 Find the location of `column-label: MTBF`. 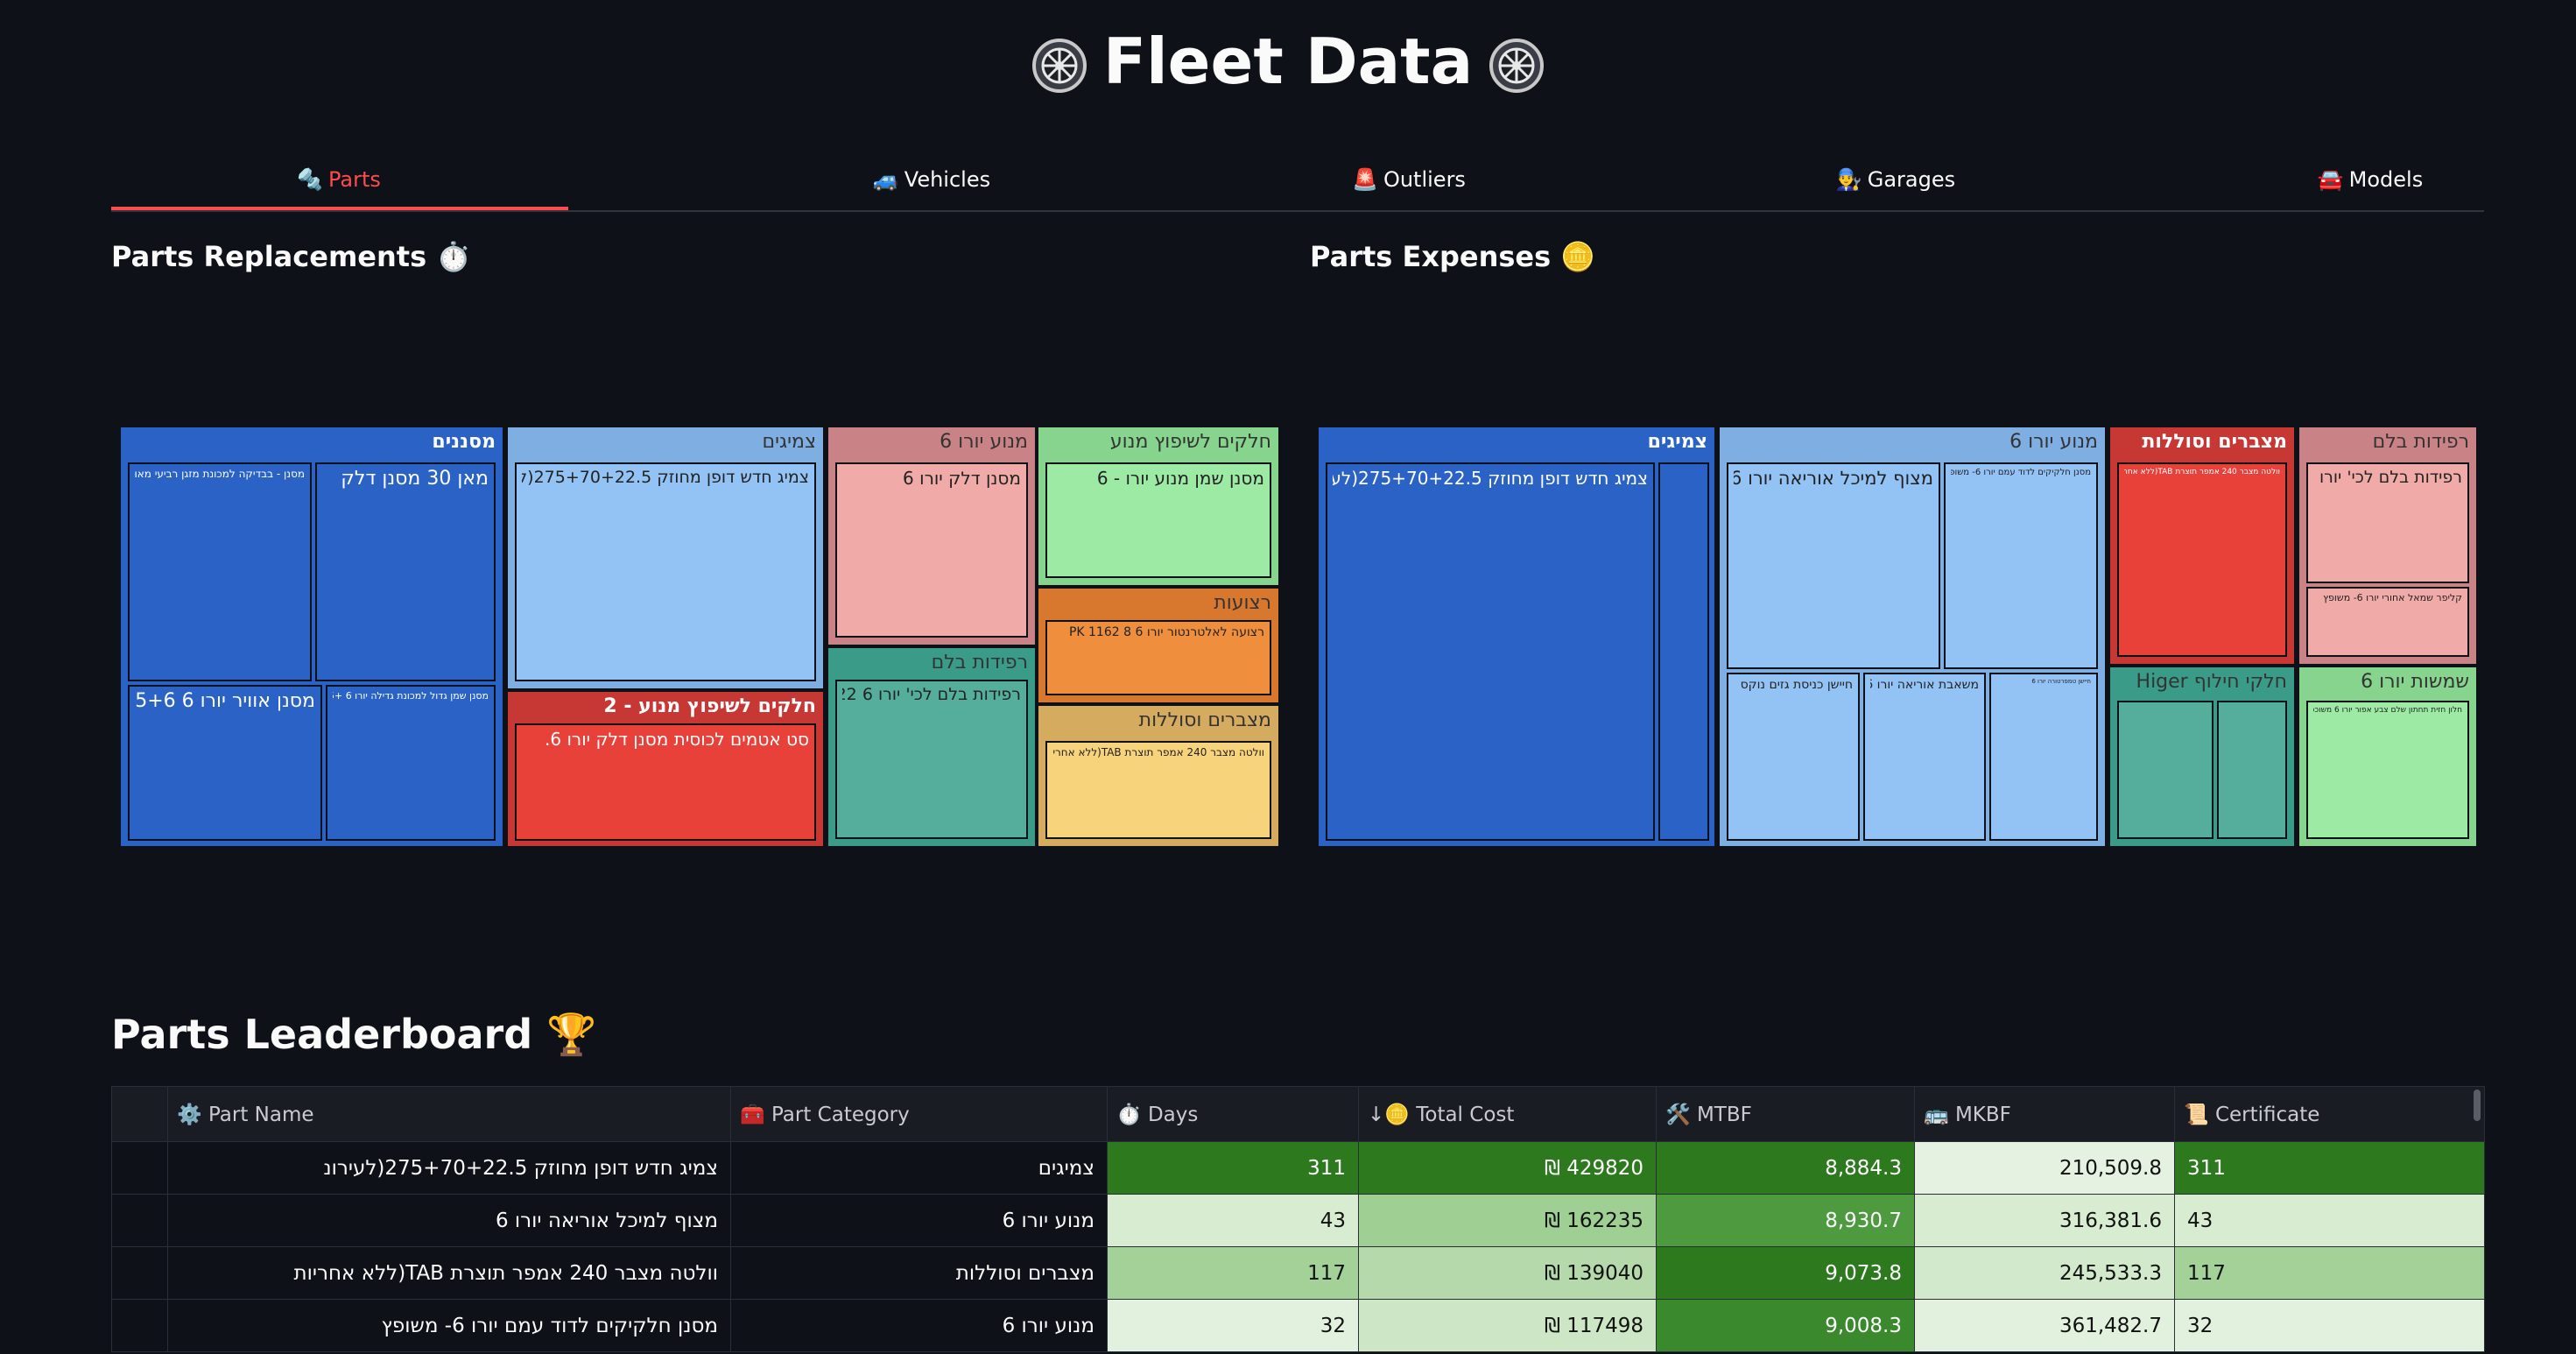

column-label: MTBF is located at coordinates (1724, 1114).